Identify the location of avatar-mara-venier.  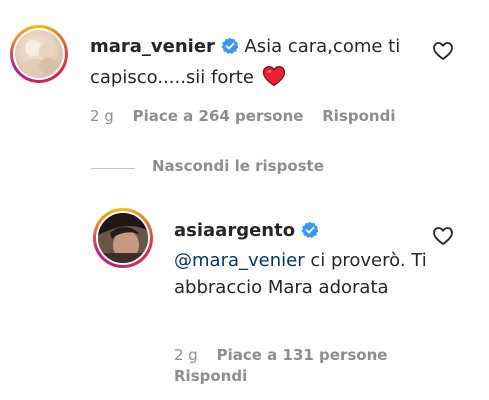
(39, 54).